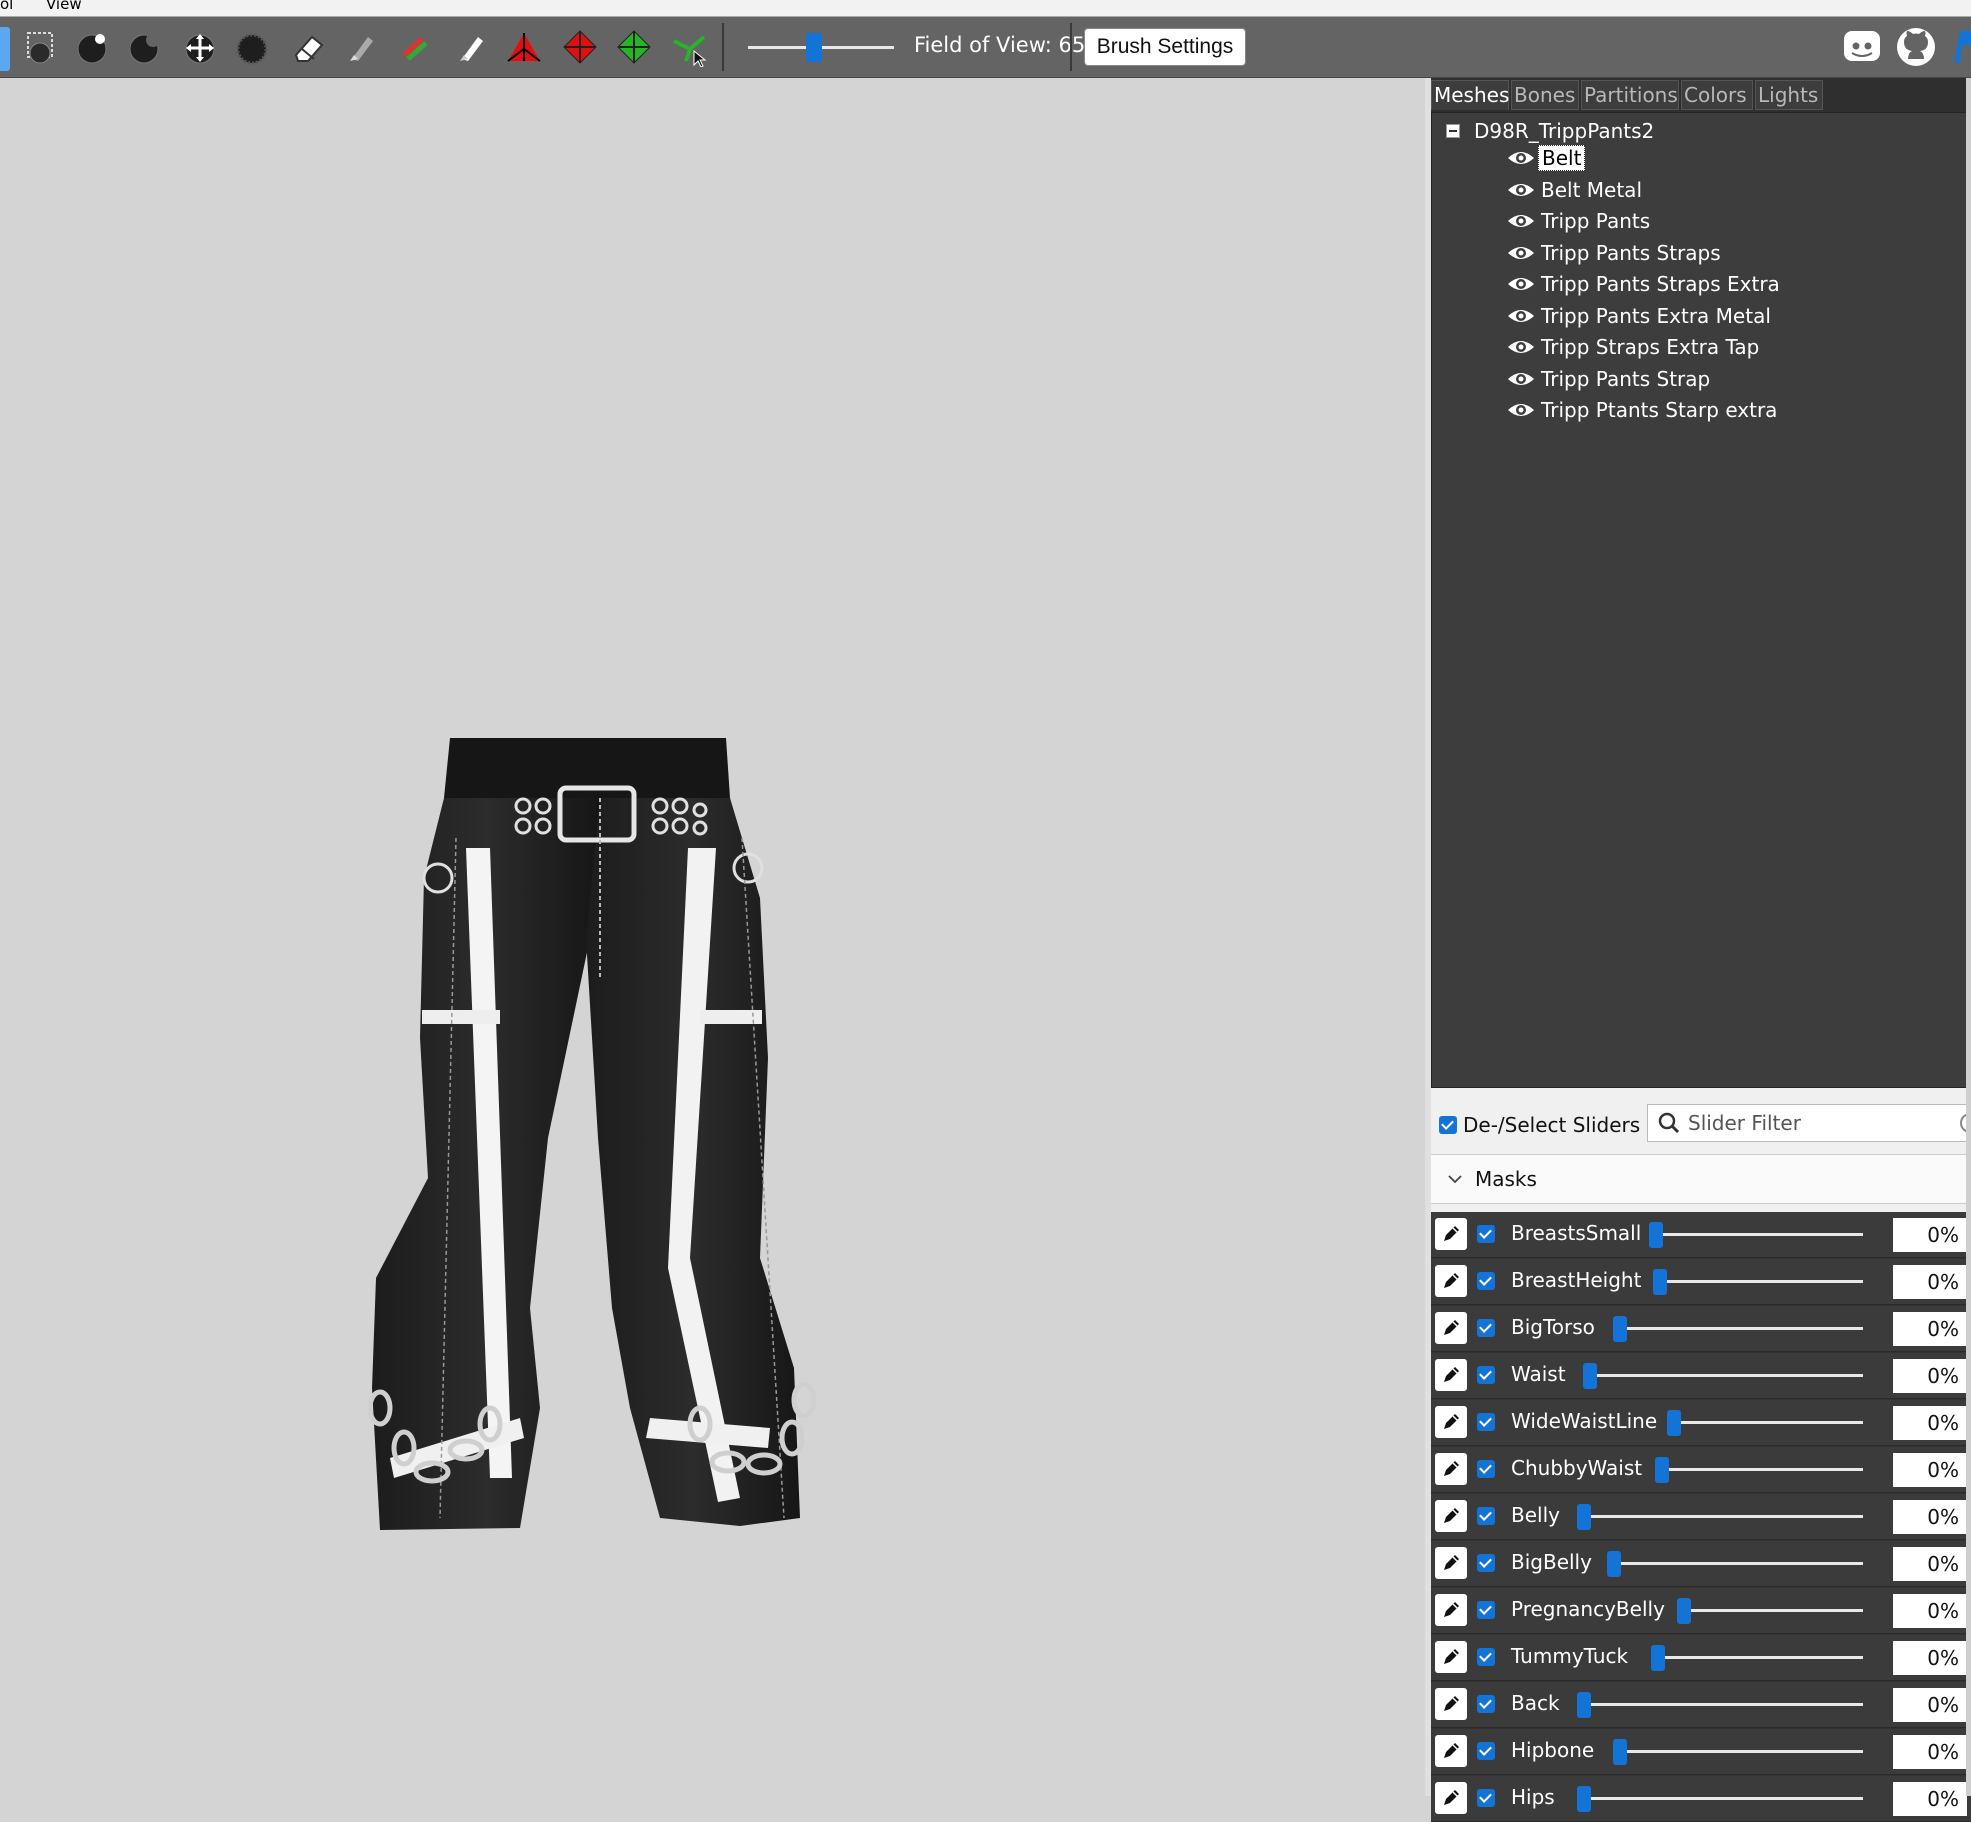  I want to click on deselect-sliders-toggle: De-/Select Sliders, so click(1539, 1125).